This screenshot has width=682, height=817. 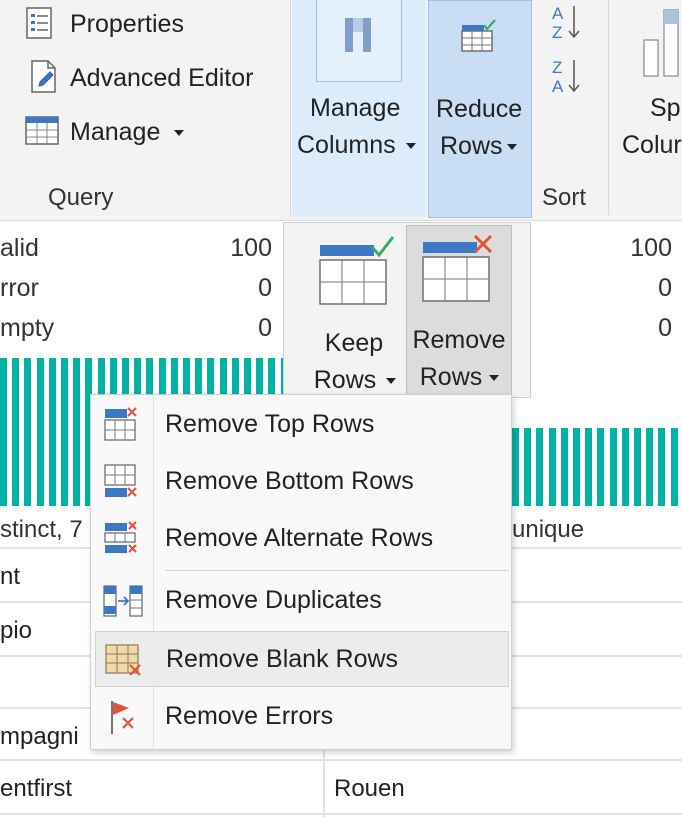 What do you see at coordinates (564, 197) in the screenshot?
I see `sort-group-label: Sort` at bounding box center [564, 197].